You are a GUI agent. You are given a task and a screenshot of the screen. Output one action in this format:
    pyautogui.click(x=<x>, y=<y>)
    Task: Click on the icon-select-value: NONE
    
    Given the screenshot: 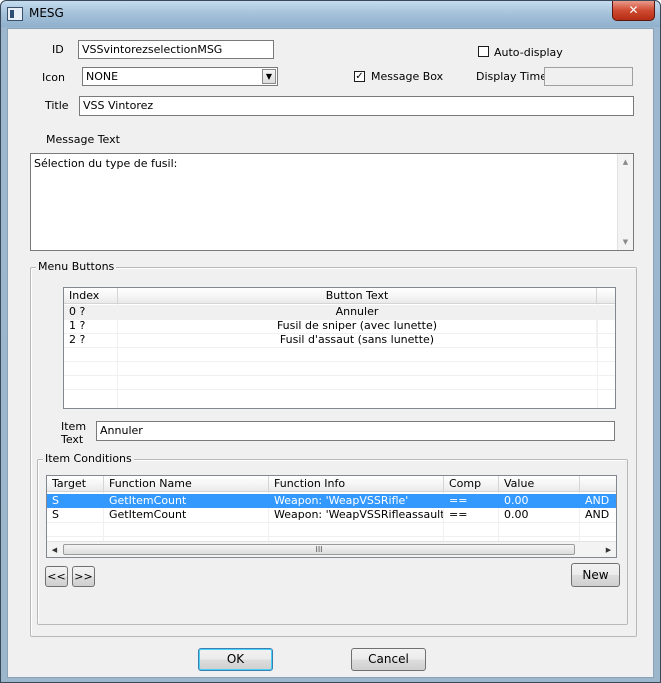 What is the action you would take?
    pyautogui.click(x=102, y=76)
    